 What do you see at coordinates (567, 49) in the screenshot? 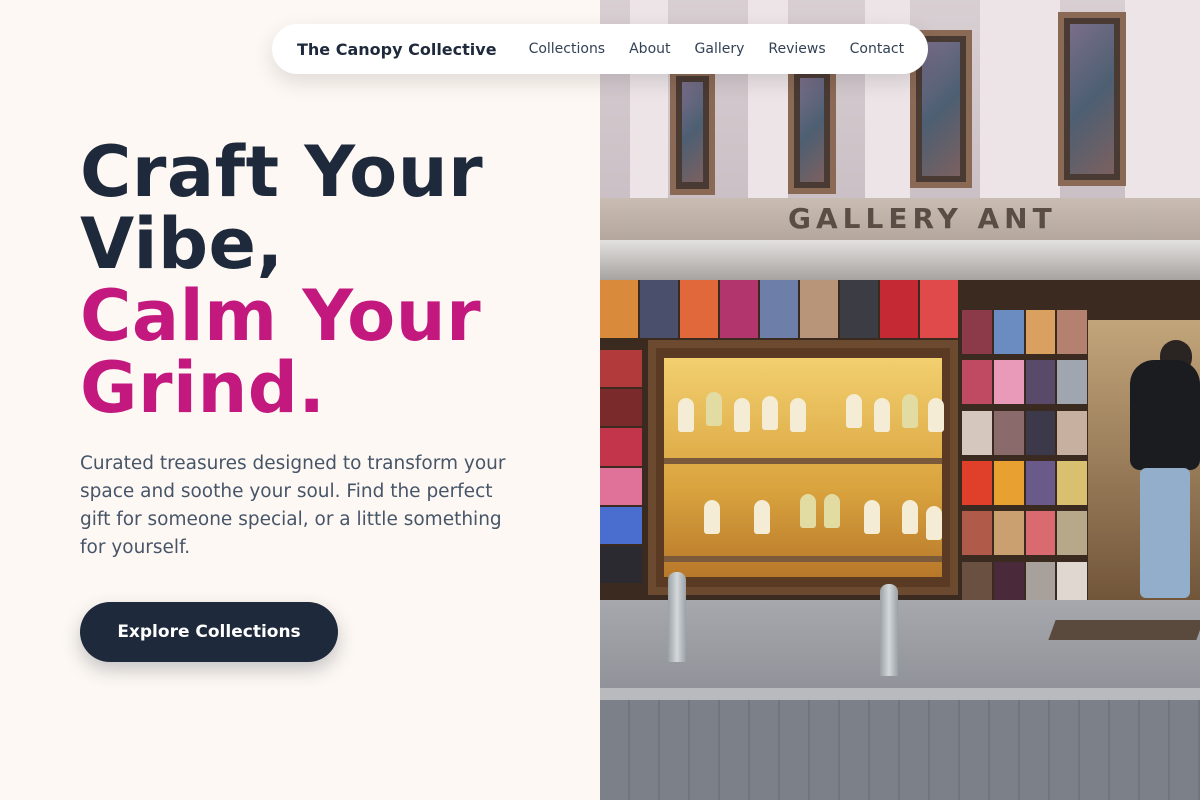
I see `nav-link-collections: Collections` at bounding box center [567, 49].